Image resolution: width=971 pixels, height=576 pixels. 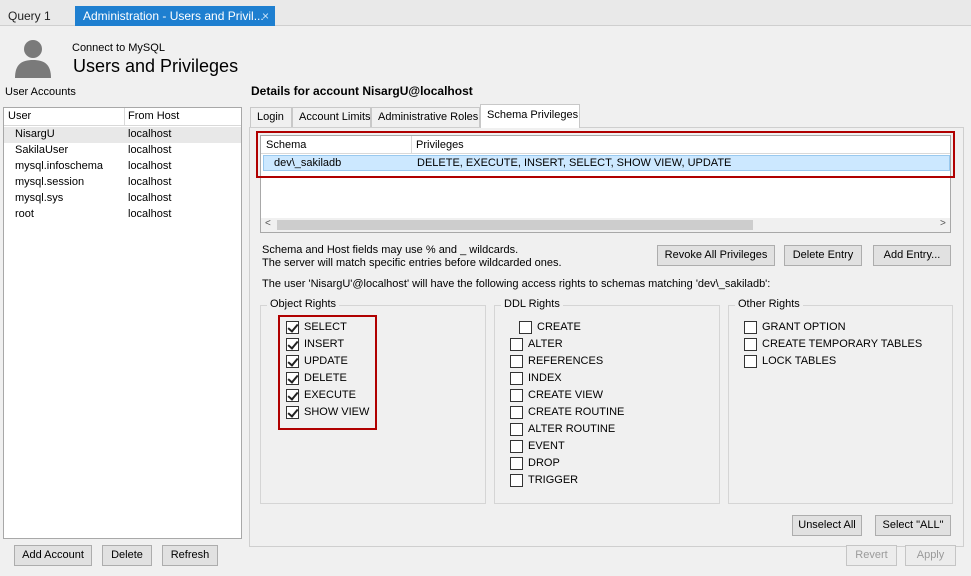 What do you see at coordinates (553, 480) in the screenshot?
I see `checkbox-label: TRIGGER` at bounding box center [553, 480].